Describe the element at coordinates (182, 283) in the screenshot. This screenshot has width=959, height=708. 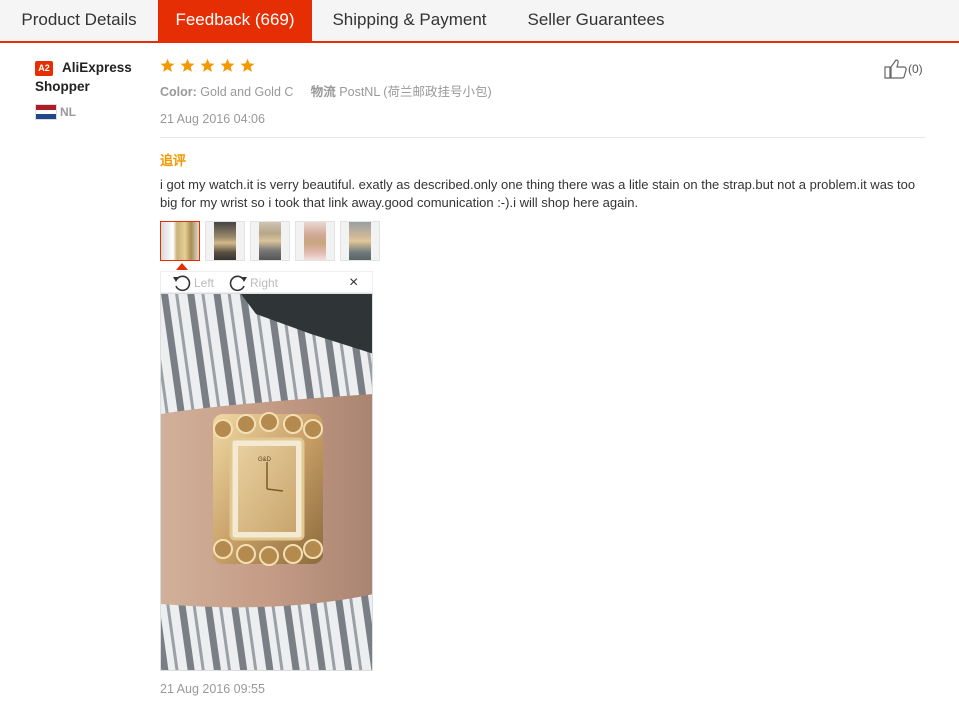
I see `rotate-left-icon` at that location.